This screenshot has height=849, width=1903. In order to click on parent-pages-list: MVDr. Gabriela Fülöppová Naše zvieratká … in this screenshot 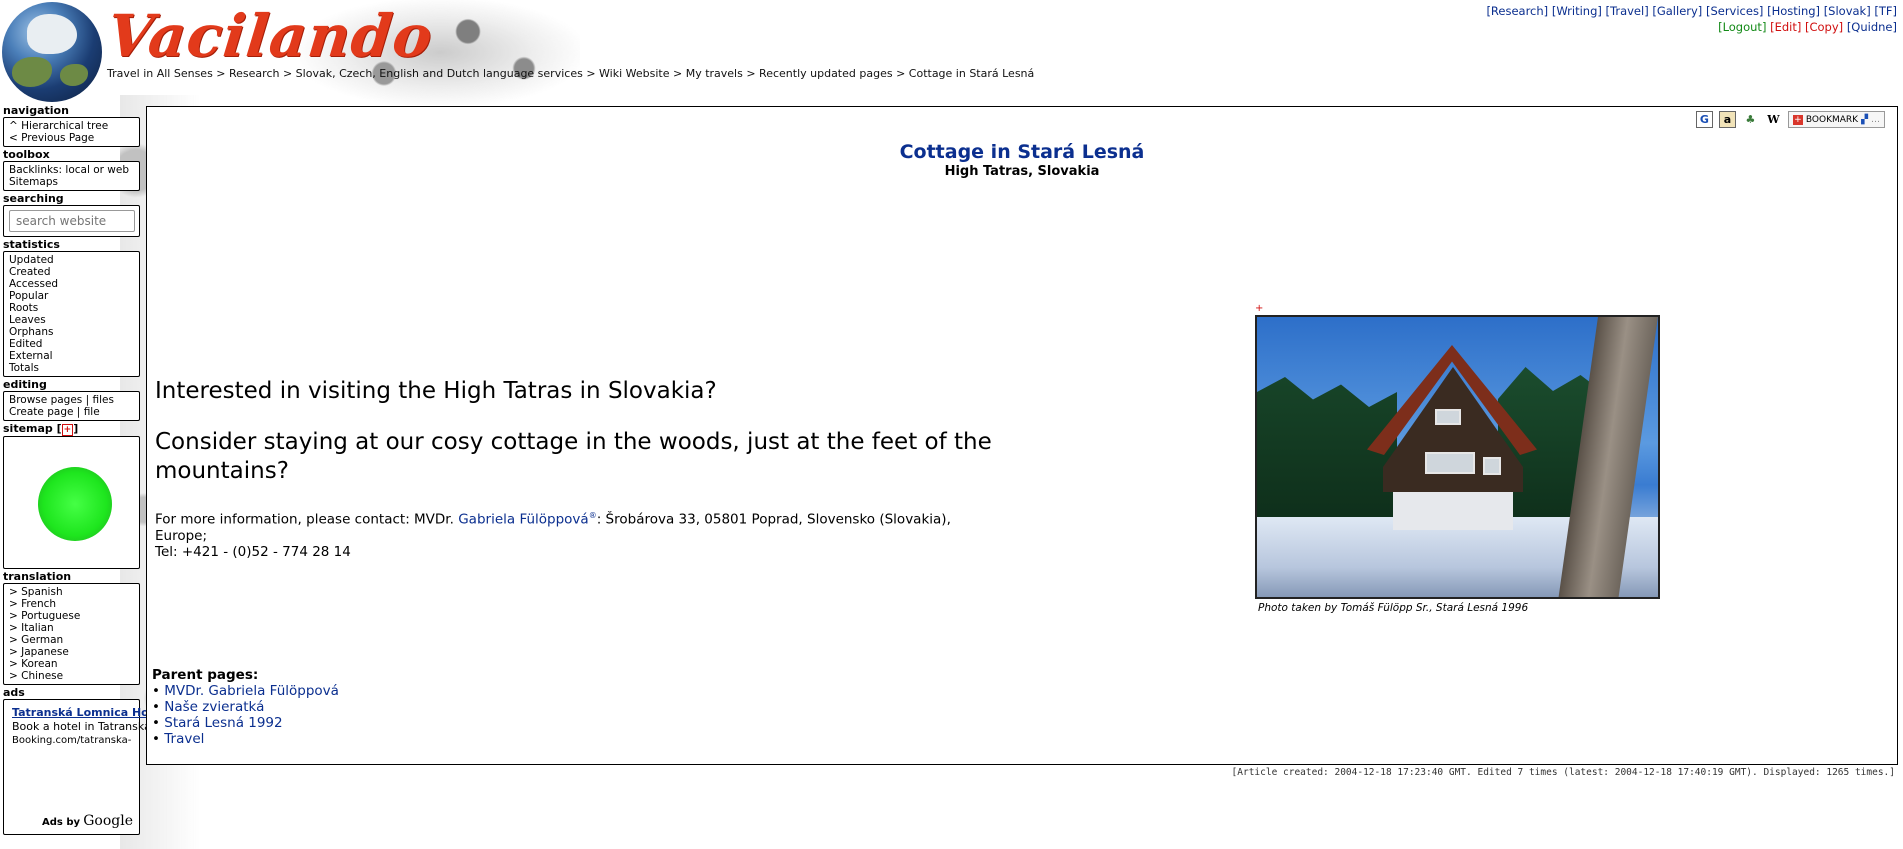, I will do `click(245, 715)`.